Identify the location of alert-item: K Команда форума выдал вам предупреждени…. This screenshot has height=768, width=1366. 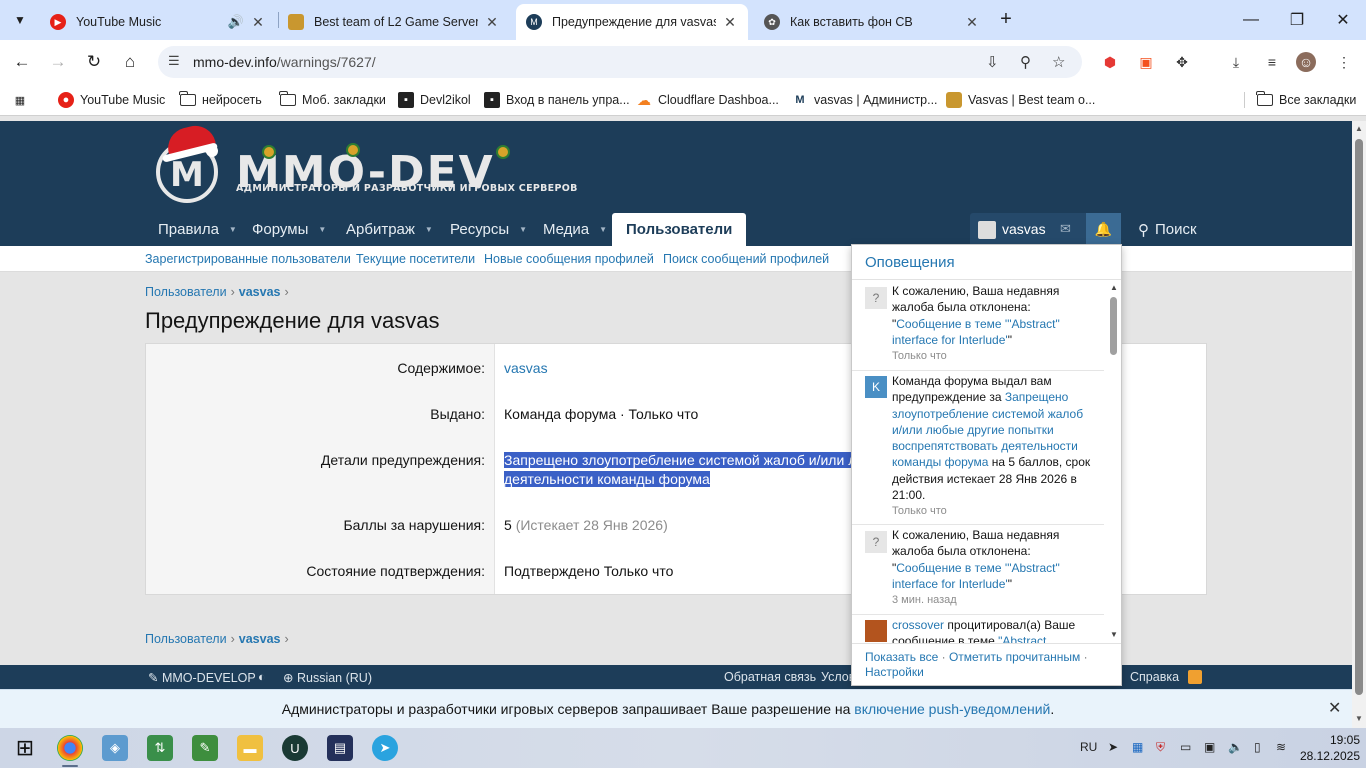
(978, 448).